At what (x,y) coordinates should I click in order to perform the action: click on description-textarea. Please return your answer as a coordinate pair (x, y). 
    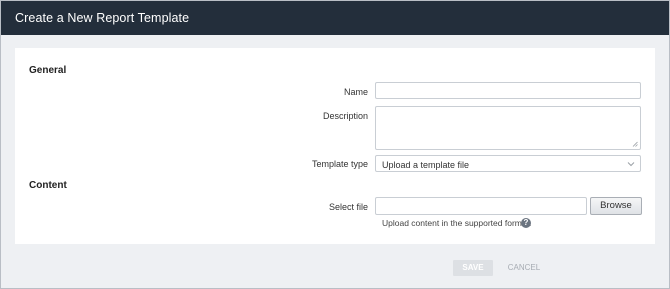
    Looking at the image, I should click on (508, 128).